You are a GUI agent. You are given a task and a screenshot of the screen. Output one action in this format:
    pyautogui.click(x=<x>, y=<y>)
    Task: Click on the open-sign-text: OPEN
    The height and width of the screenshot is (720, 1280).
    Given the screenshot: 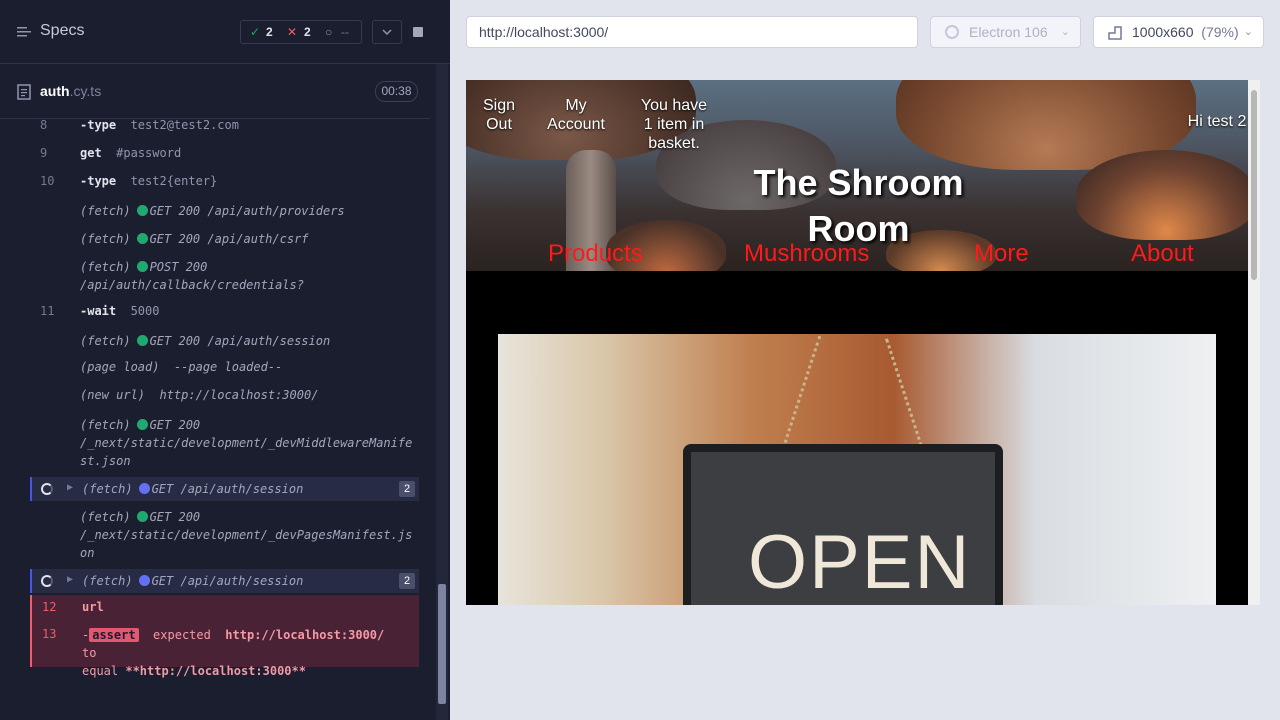 What is the action you would take?
    pyautogui.click(x=860, y=562)
    